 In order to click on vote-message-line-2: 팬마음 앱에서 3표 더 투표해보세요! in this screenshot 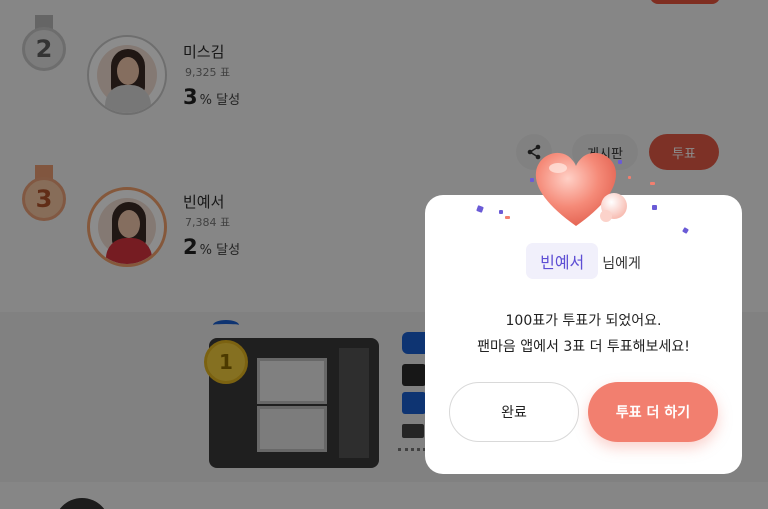, I will do `click(583, 347)`.